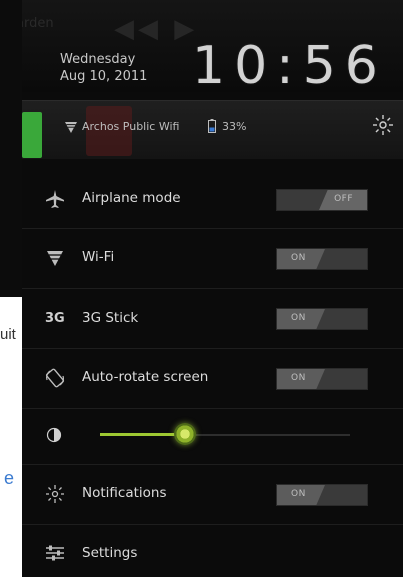  What do you see at coordinates (55, 378) in the screenshot?
I see `rotate-icon` at bounding box center [55, 378].